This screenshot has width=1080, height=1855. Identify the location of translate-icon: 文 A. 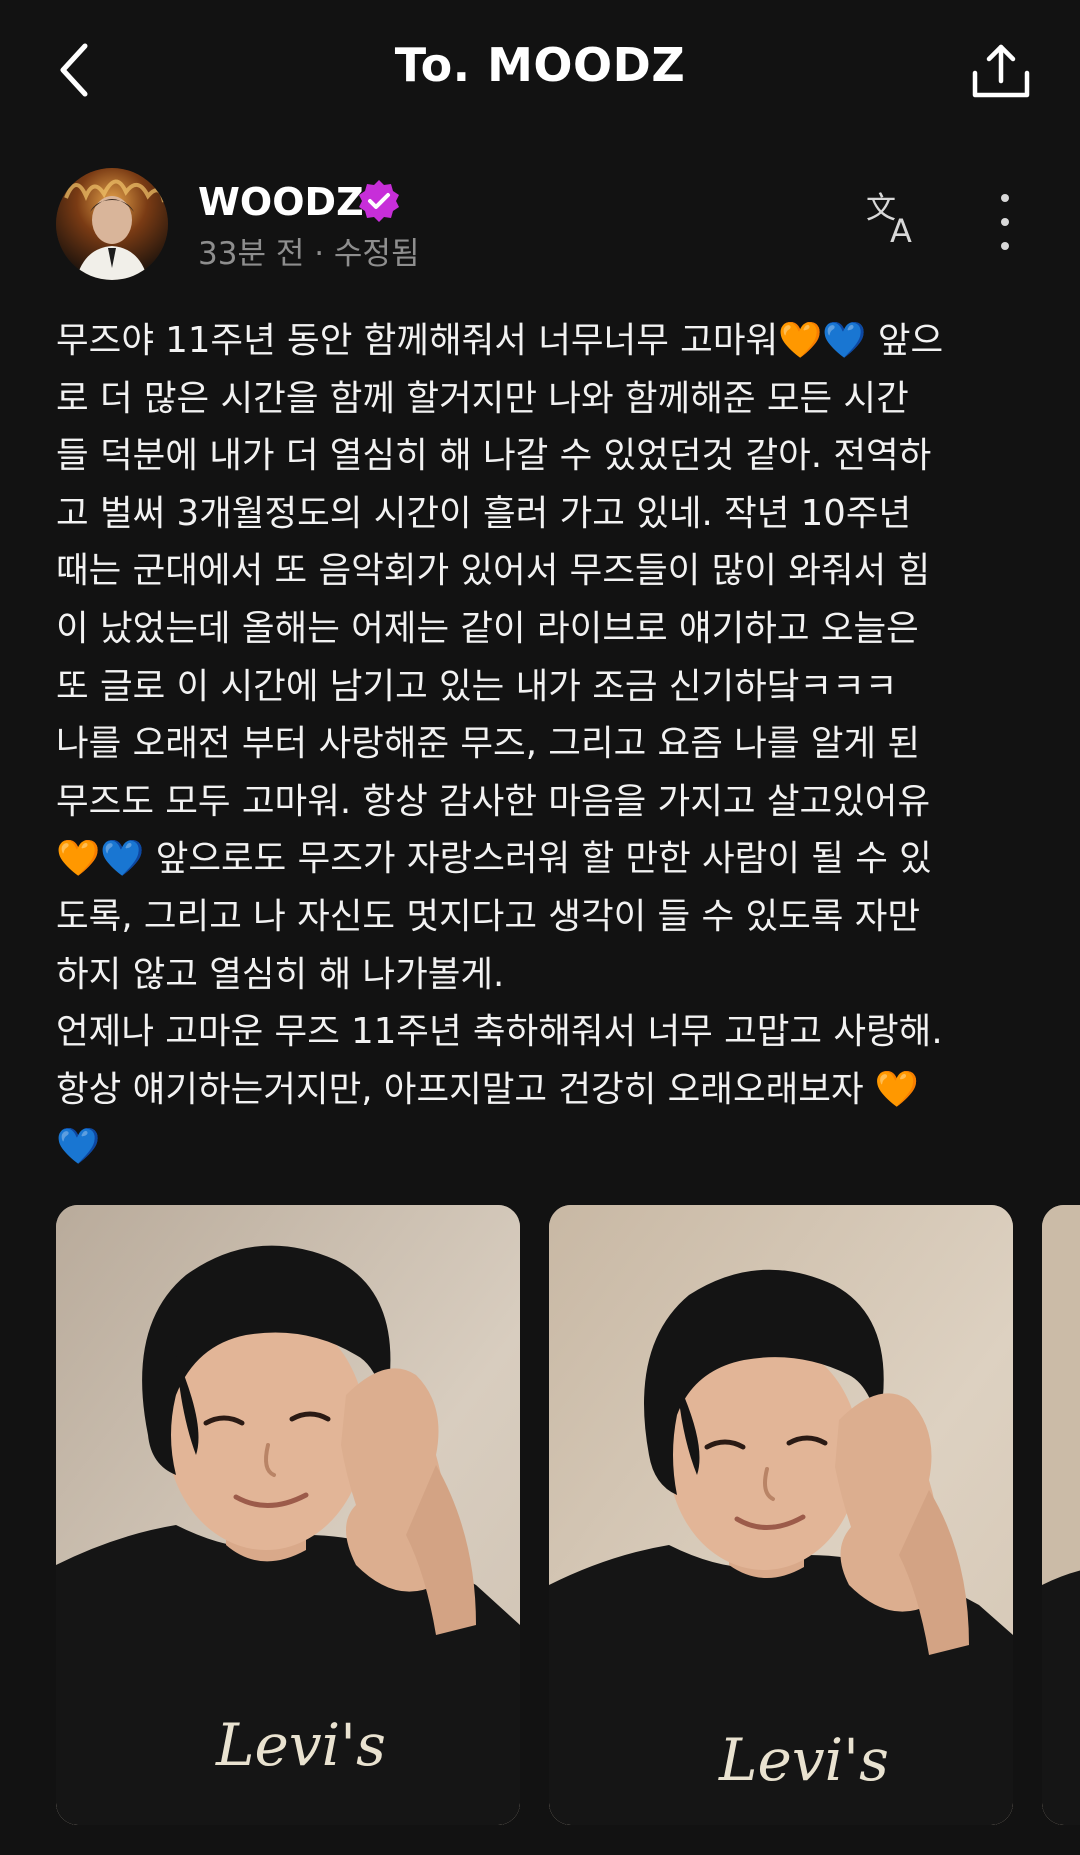
(889, 220).